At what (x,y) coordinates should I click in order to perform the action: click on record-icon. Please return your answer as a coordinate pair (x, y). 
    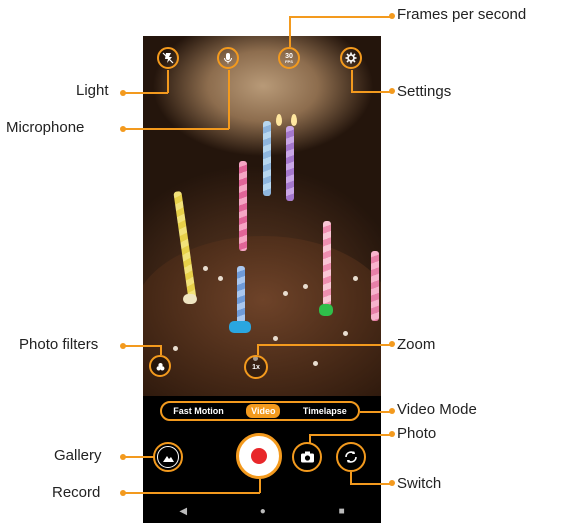
    Looking at the image, I should click on (259, 456).